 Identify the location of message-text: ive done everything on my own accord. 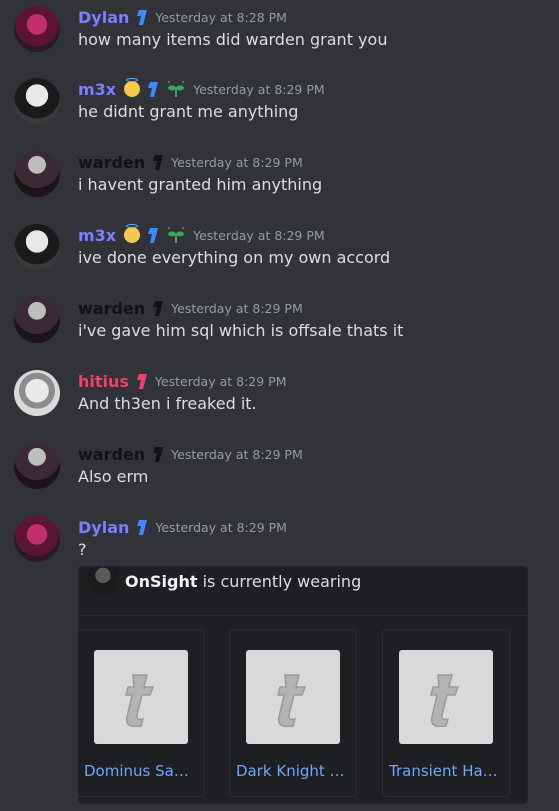
(234, 257).